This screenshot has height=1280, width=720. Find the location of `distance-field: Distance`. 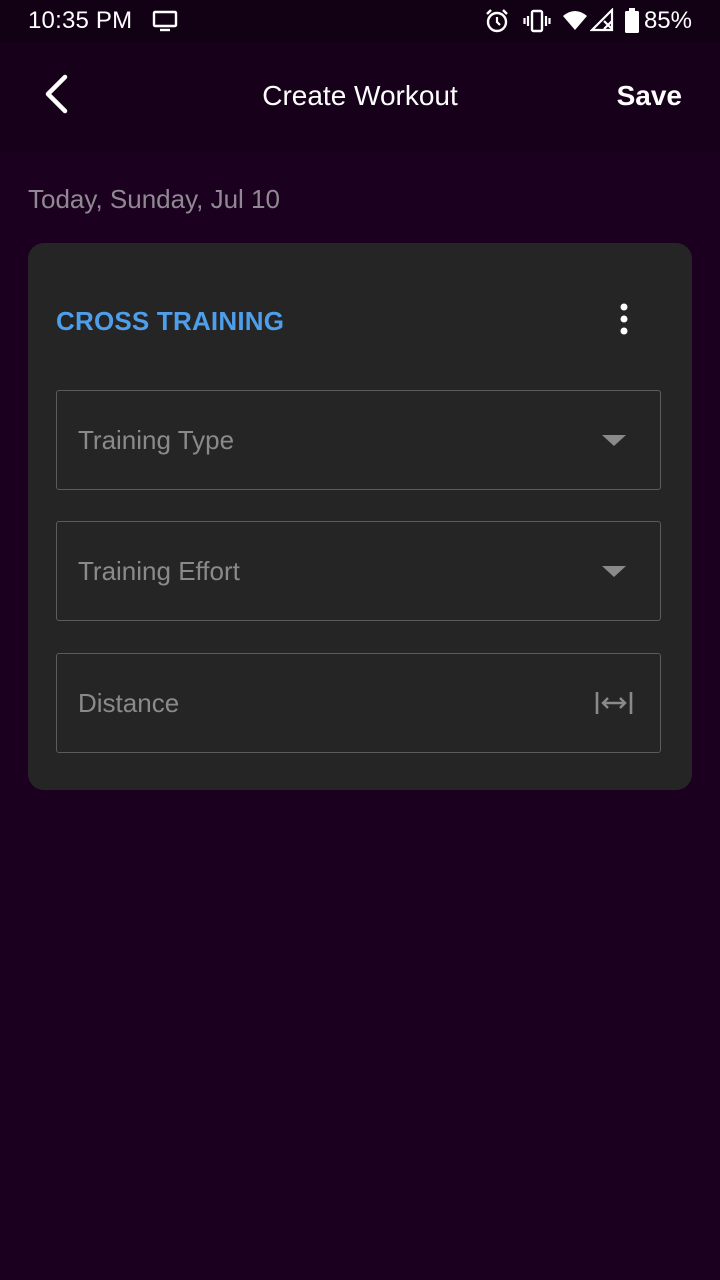

distance-field: Distance is located at coordinates (358, 703).